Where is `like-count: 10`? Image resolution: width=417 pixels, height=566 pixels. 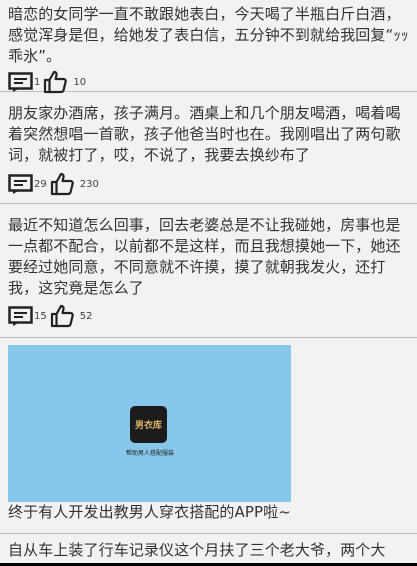
like-count: 10 is located at coordinates (80, 82).